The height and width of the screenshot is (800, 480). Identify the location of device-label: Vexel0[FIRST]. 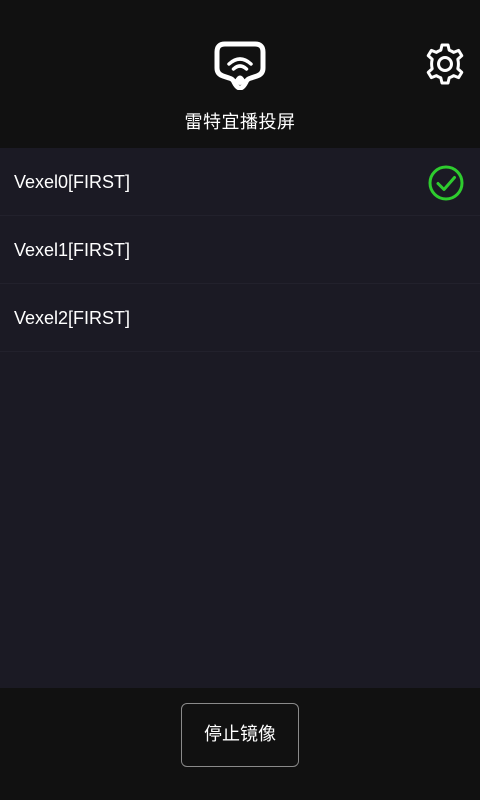
(72, 182).